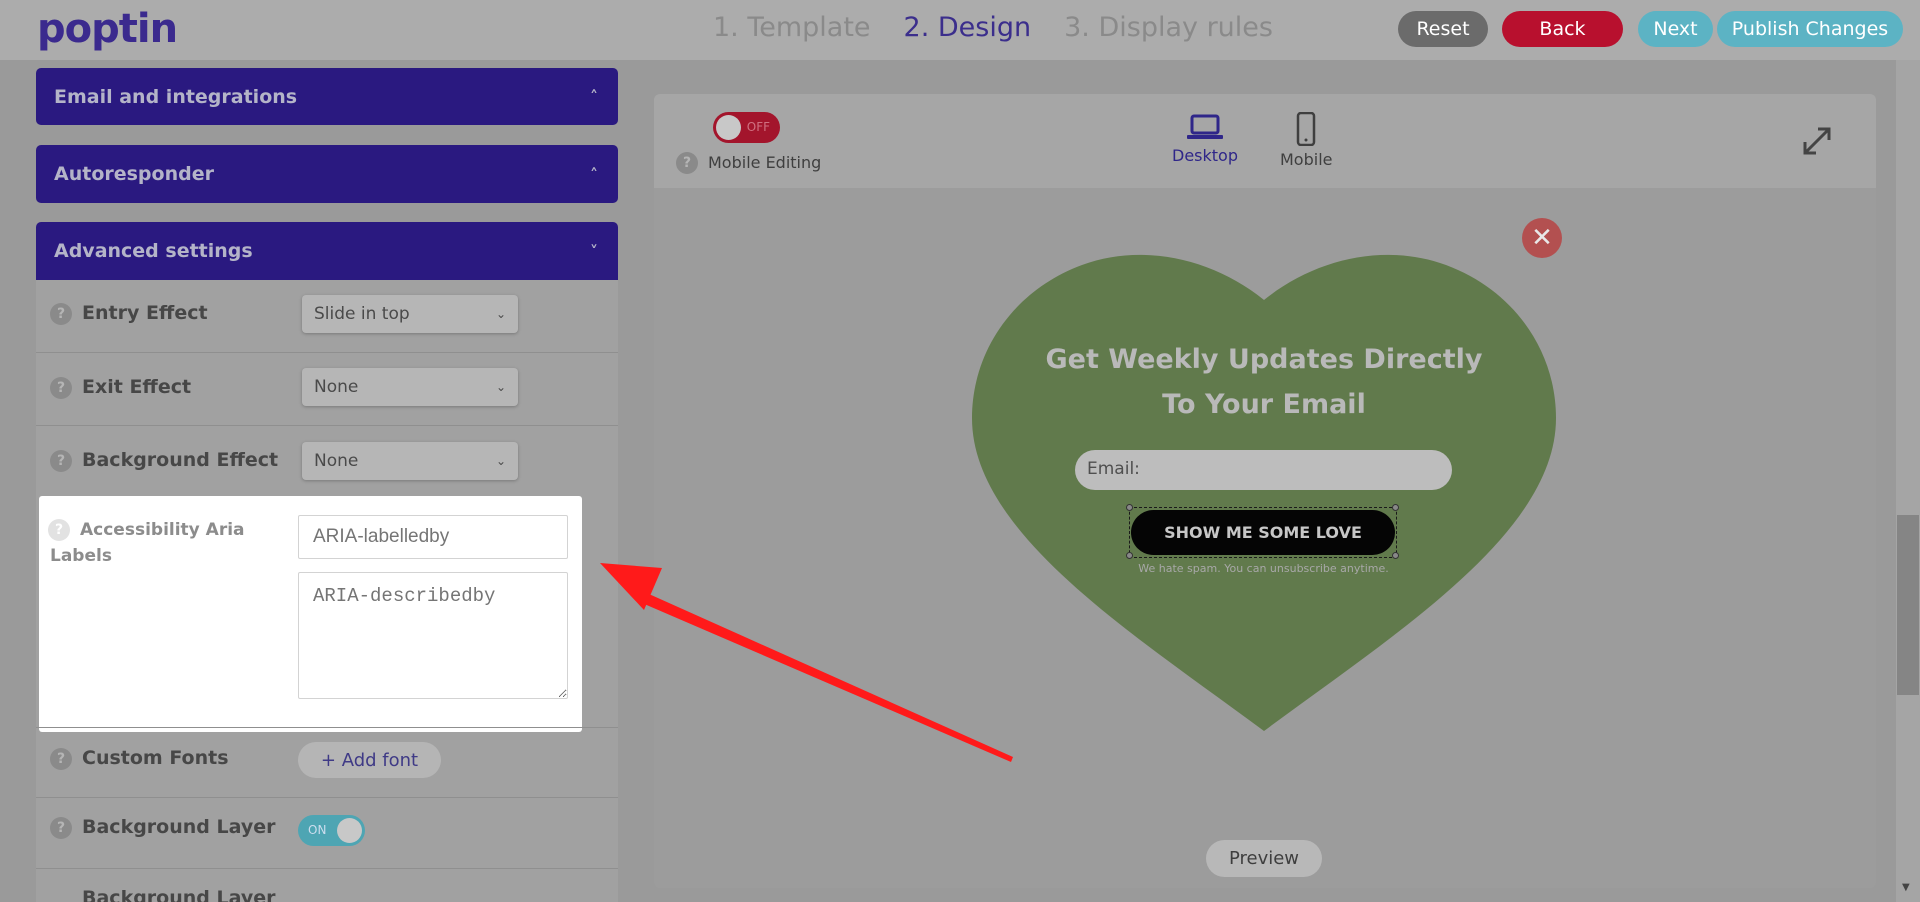  Describe the element at coordinates (1562, 29) in the screenshot. I see `back-button: Back` at that location.